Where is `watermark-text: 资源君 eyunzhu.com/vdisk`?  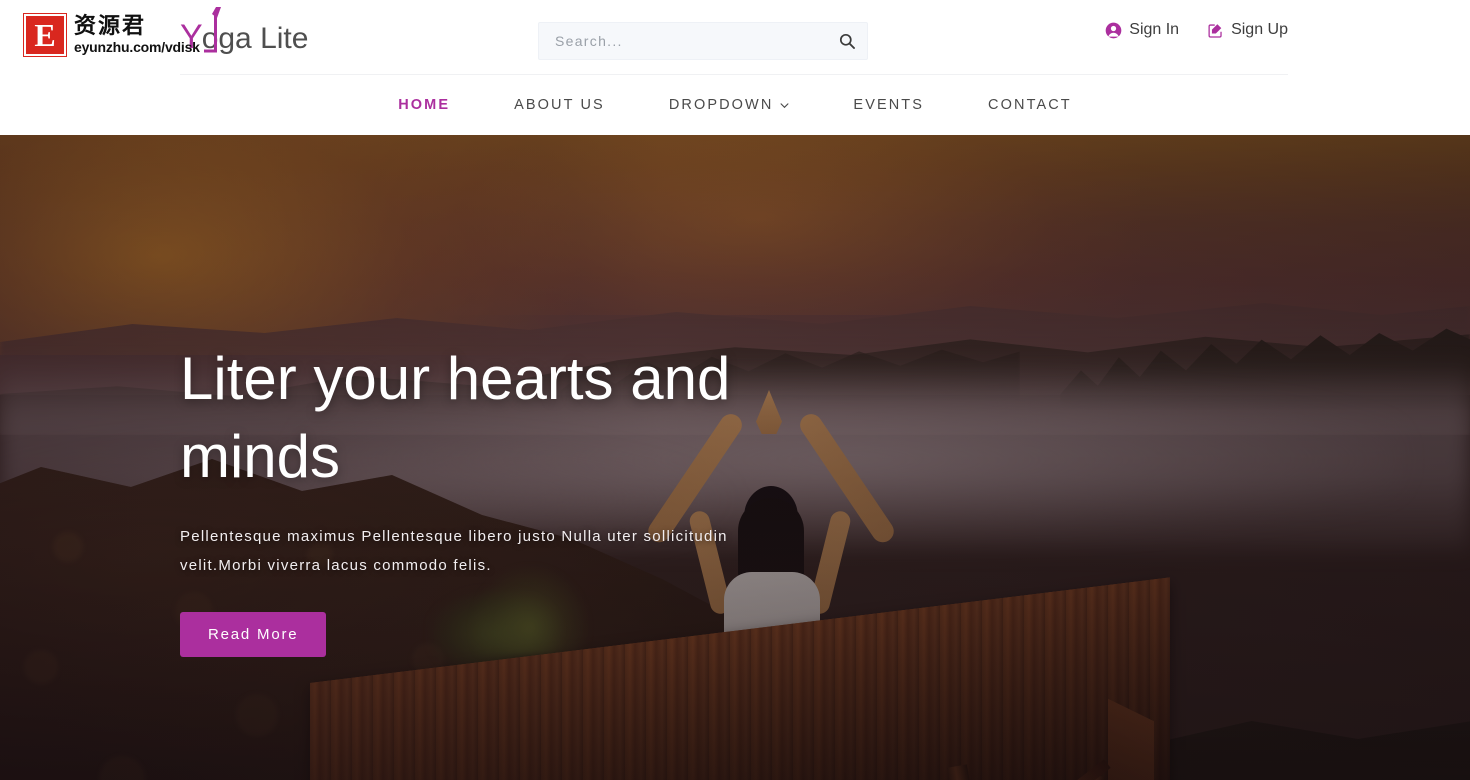 watermark-text: 资源君 eyunzhu.com/vdisk is located at coordinates (137, 34).